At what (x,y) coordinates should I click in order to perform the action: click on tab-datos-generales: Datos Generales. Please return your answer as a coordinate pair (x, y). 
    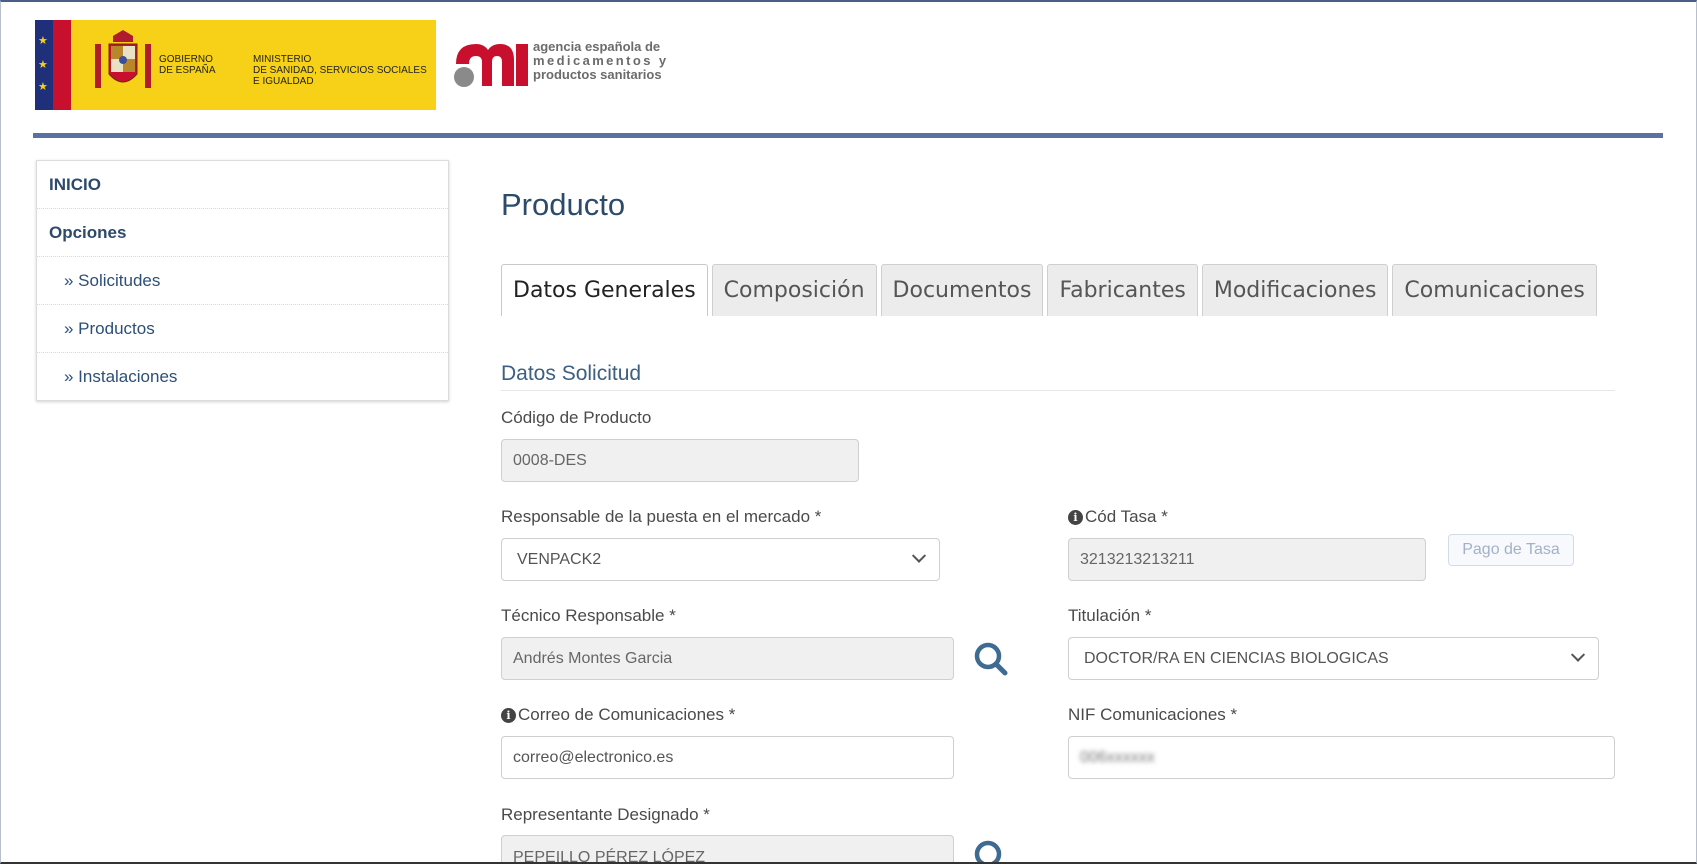
    Looking at the image, I should click on (604, 290).